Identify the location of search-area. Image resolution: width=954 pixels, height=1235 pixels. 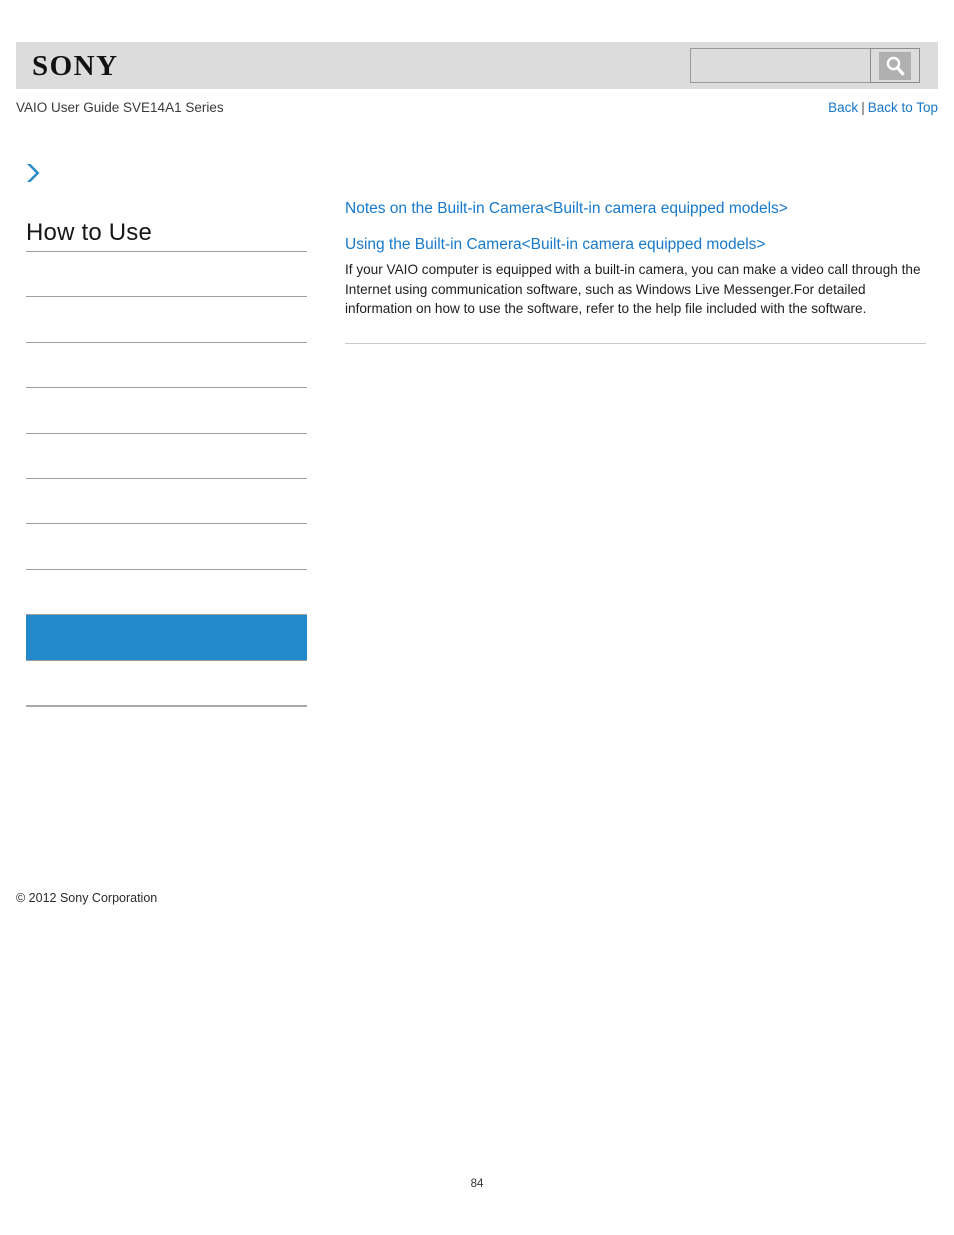
(805, 65).